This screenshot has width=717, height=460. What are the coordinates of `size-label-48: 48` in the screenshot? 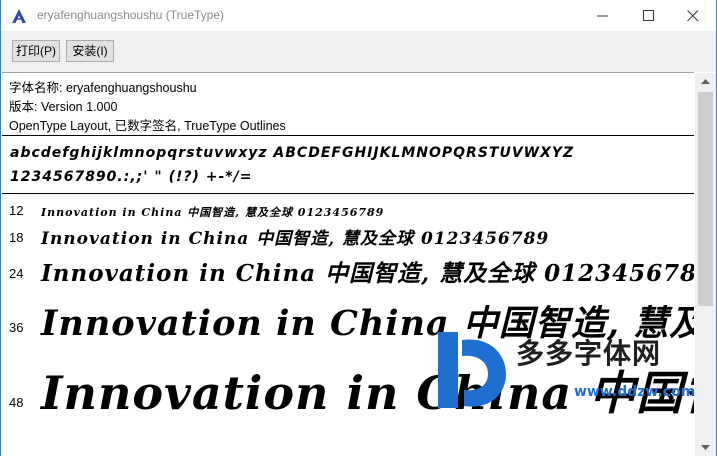 It's located at (16, 402).